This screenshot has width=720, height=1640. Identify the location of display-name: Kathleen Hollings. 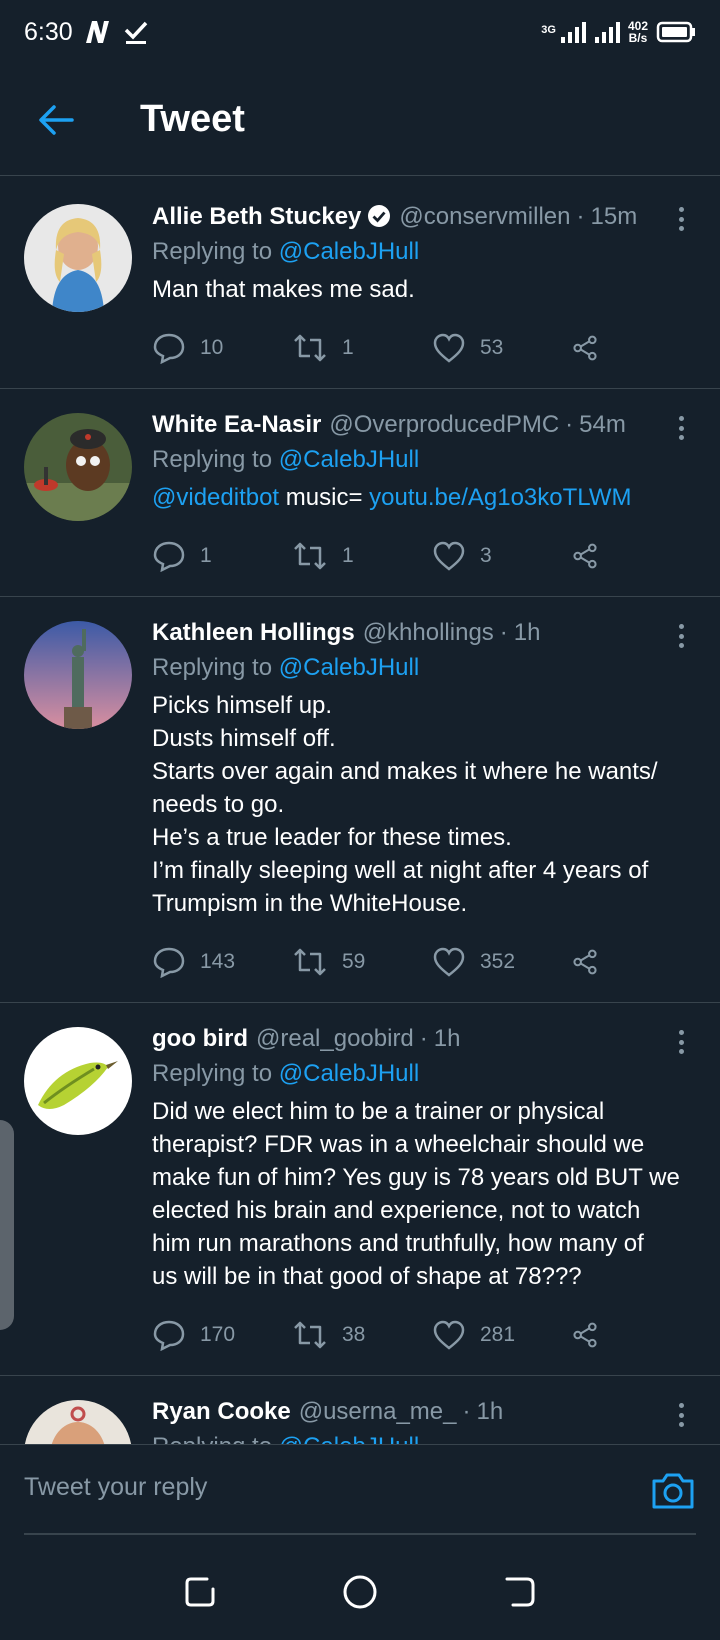
(253, 633).